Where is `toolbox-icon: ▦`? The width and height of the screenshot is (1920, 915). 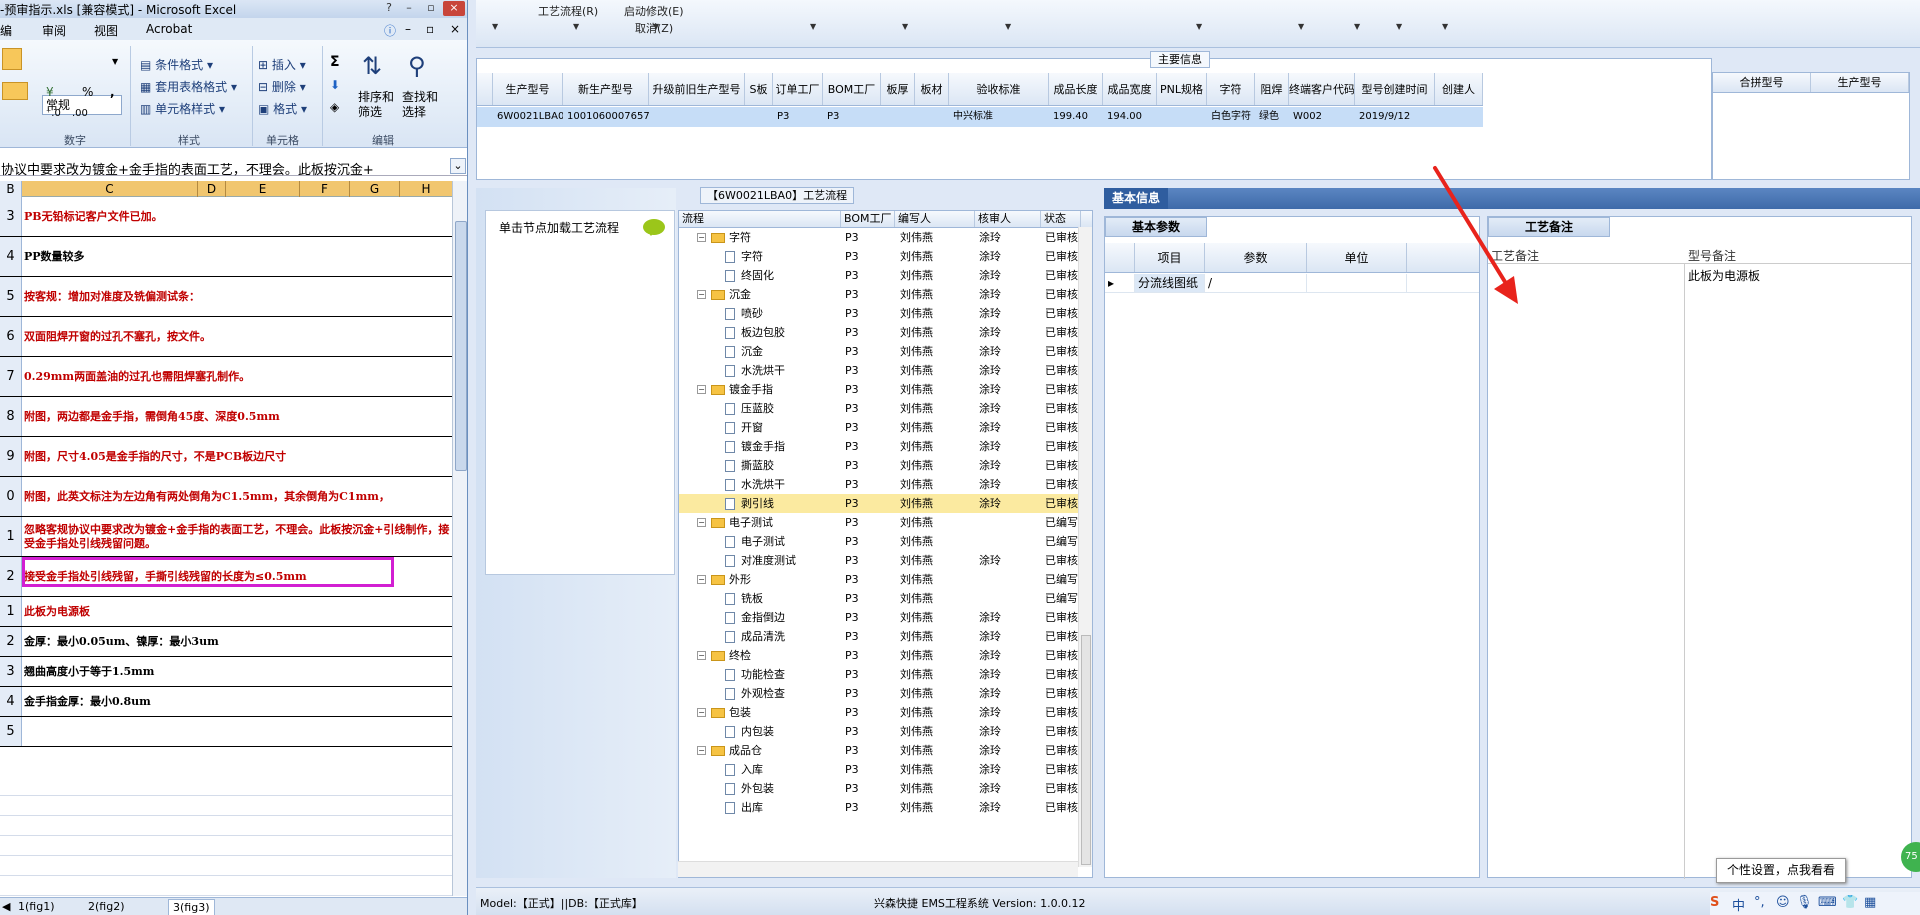 toolbox-icon: ▦ is located at coordinates (1870, 902).